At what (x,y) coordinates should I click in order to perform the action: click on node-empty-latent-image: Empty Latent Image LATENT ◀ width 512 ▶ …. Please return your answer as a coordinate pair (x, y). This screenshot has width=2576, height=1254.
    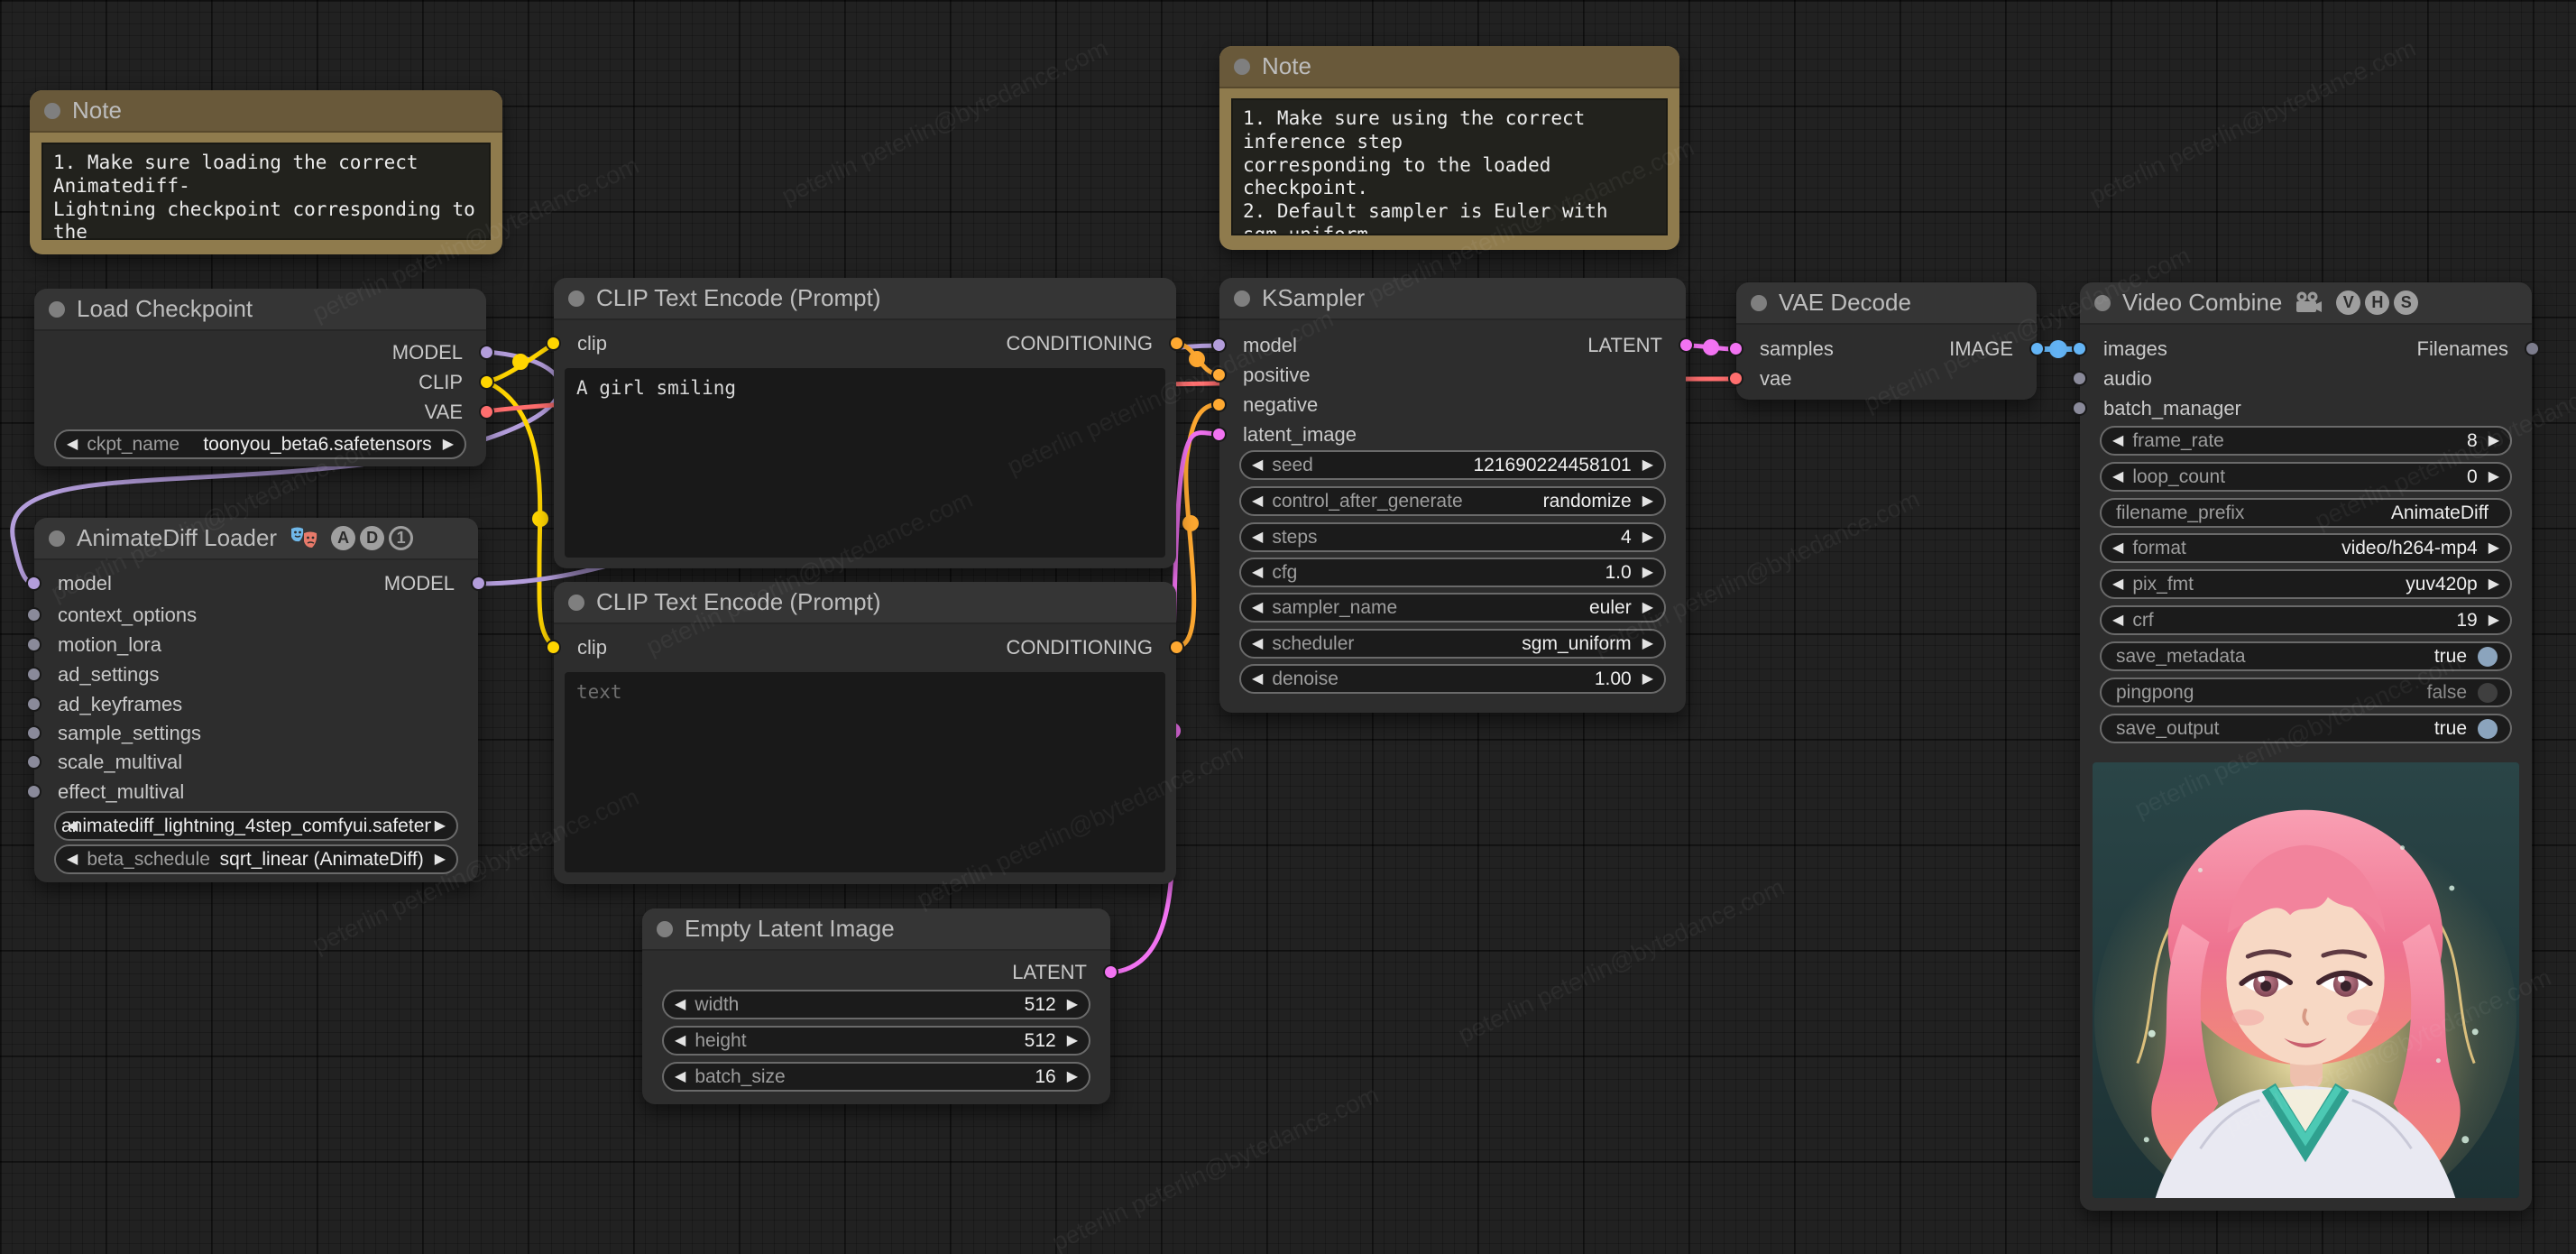
    Looking at the image, I should click on (880, 1006).